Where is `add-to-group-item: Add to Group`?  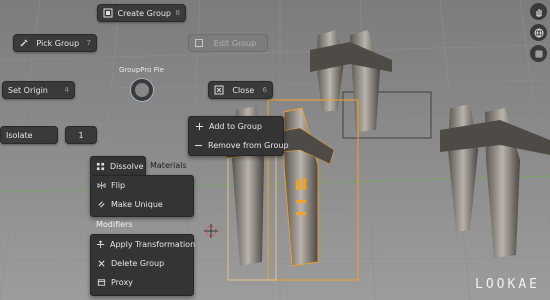
add-to-group-item: Add to Group is located at coordinates (236, 126).